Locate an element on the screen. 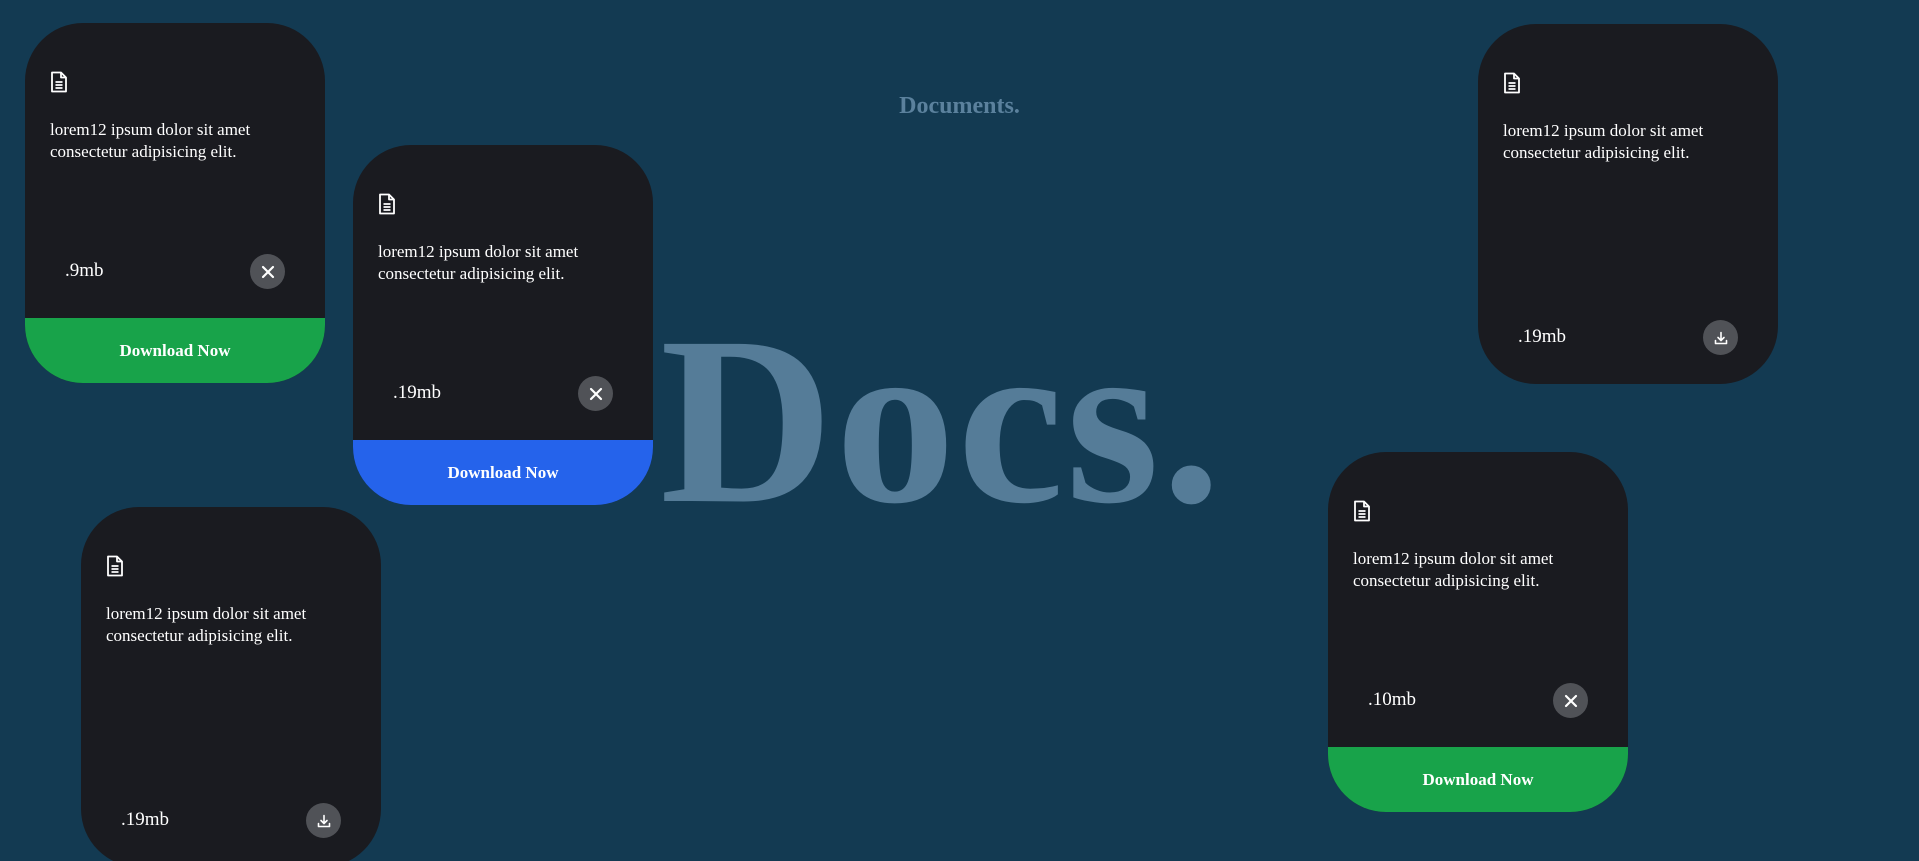 Image resolution: width=1919 pixels, height=861 pixels. hero-title: Docs. is located at coordinates (942, 420).